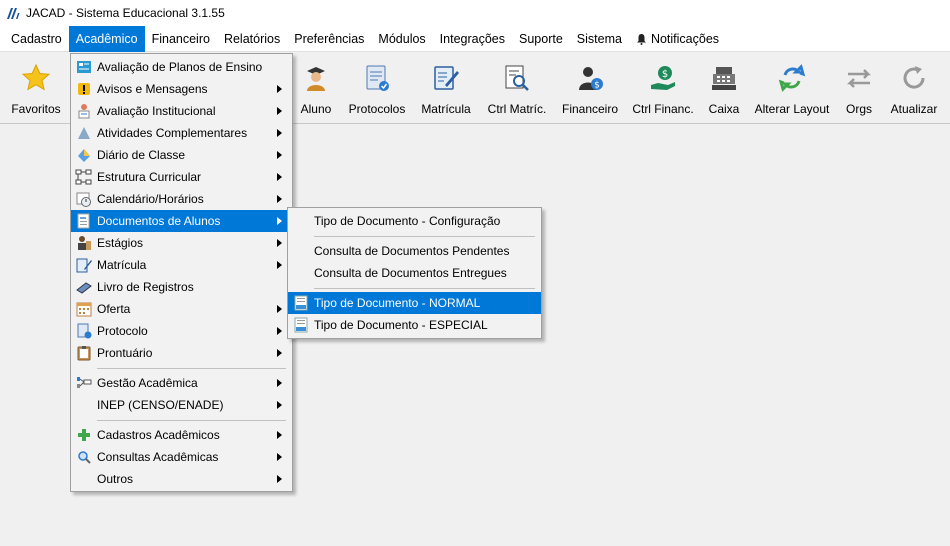 The width and height of the screenshot is (950, 546). I want to click on toolbar-label: Orgs, so click(858, 109).